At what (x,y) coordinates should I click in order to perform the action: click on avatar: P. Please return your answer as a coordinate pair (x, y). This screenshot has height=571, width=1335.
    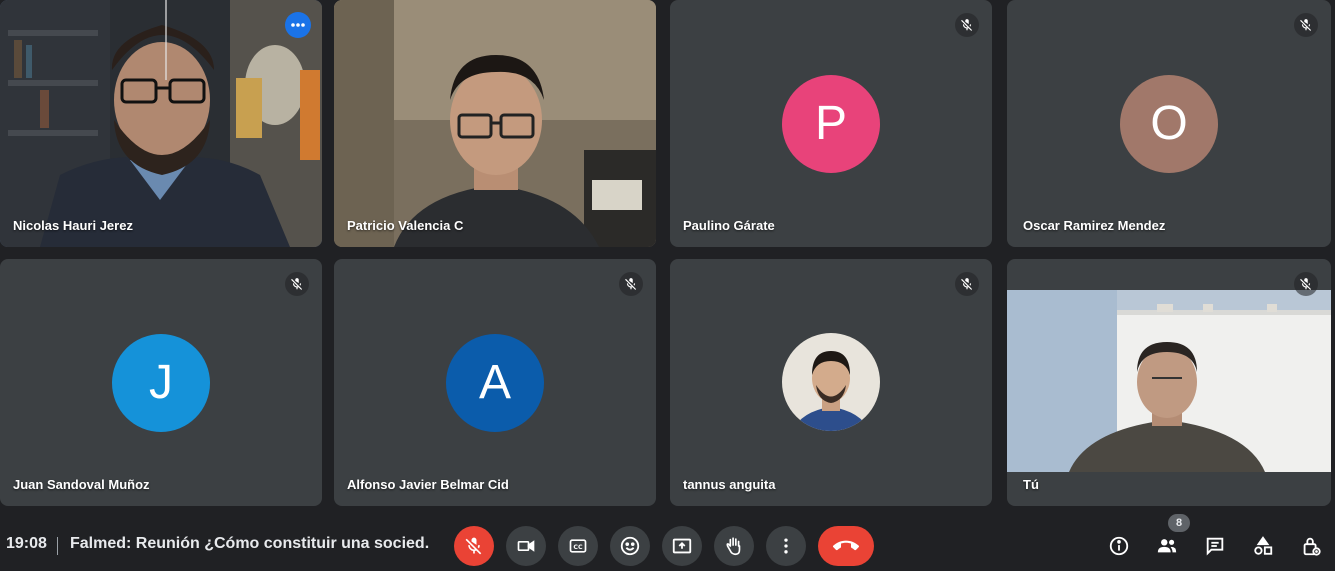
    Looking at the image, I should click on (831, 123).